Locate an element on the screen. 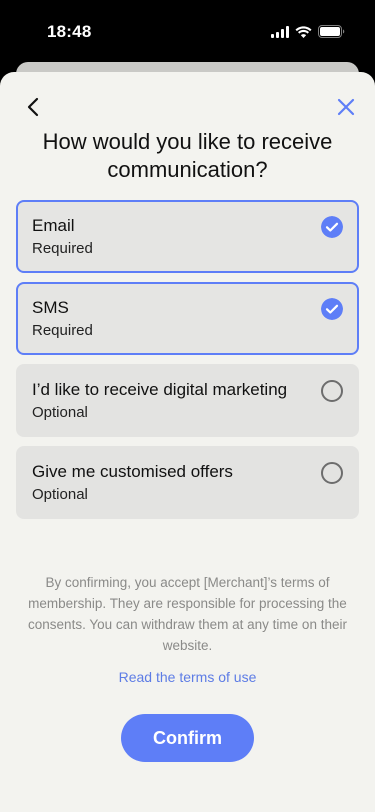 This screenshot has height=812, width=375. close-button is located at coordinates (346, 107).